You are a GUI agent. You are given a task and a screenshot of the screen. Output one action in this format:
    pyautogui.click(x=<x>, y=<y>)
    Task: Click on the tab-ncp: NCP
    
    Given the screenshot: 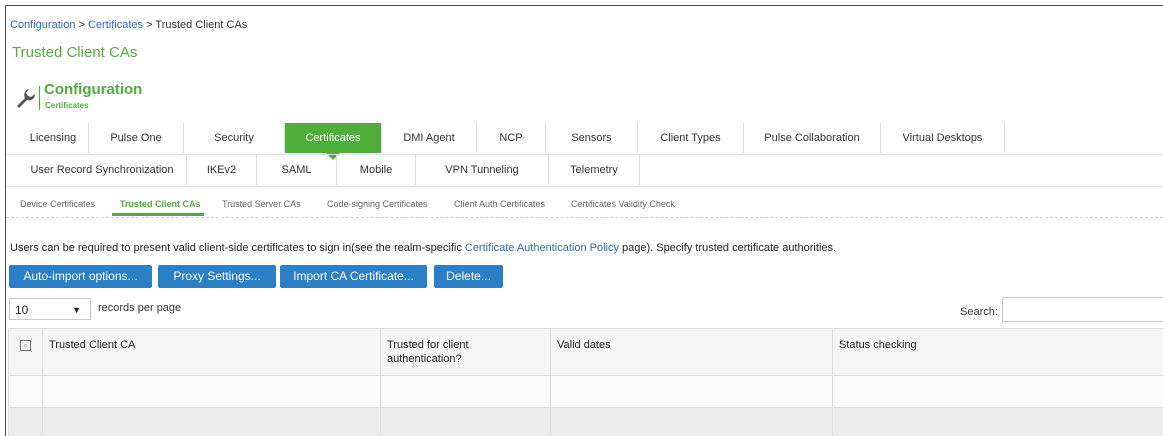 What is the action you would take?
    pyautogui.click(x=511, y=138)
    